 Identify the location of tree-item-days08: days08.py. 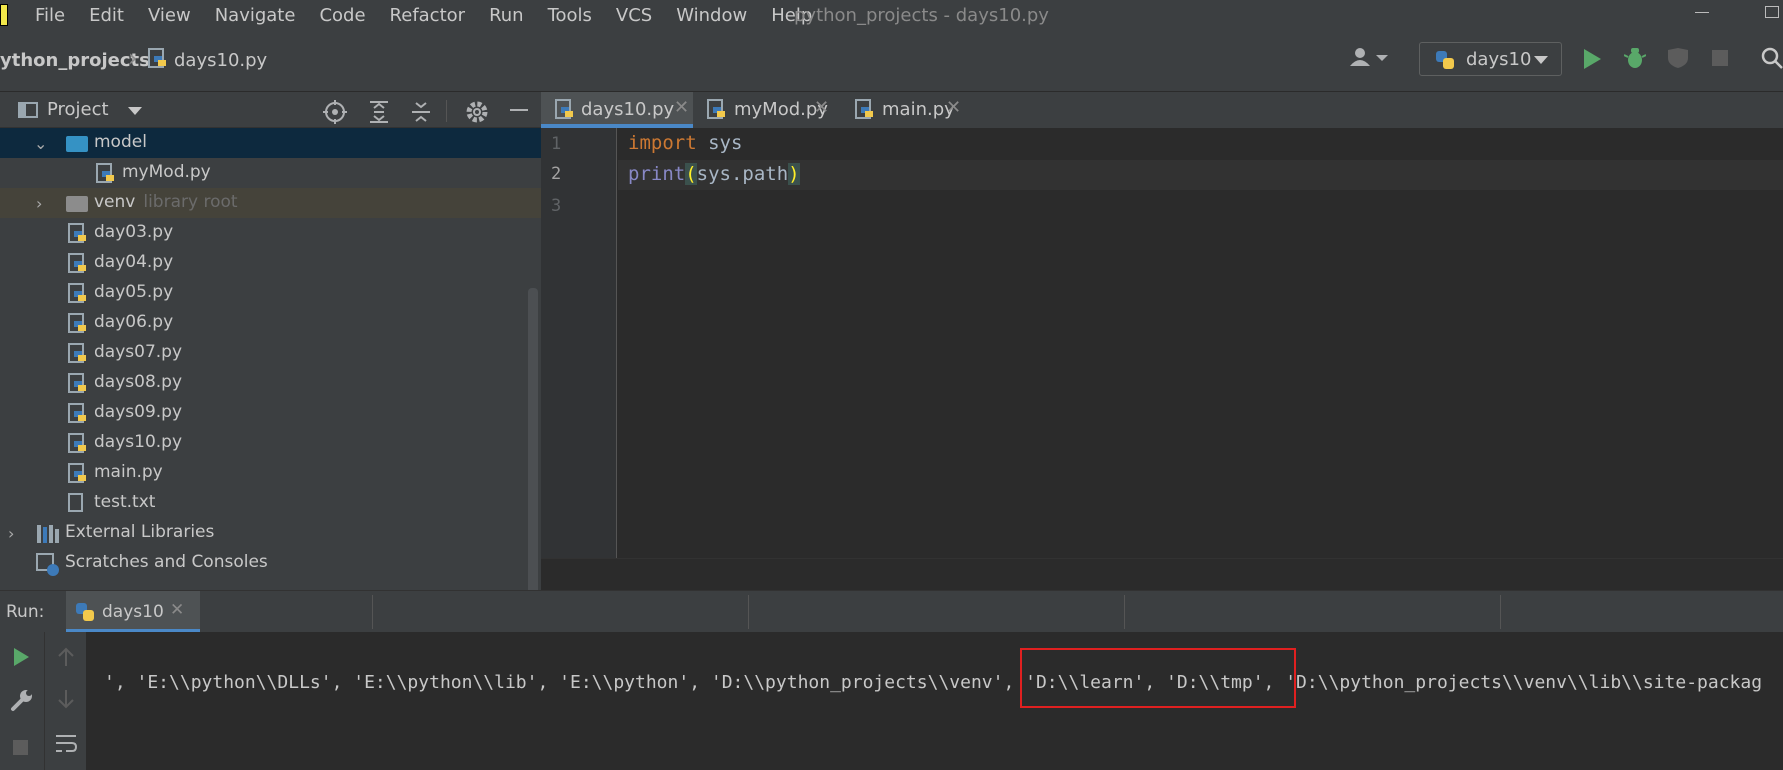
(270, 383).